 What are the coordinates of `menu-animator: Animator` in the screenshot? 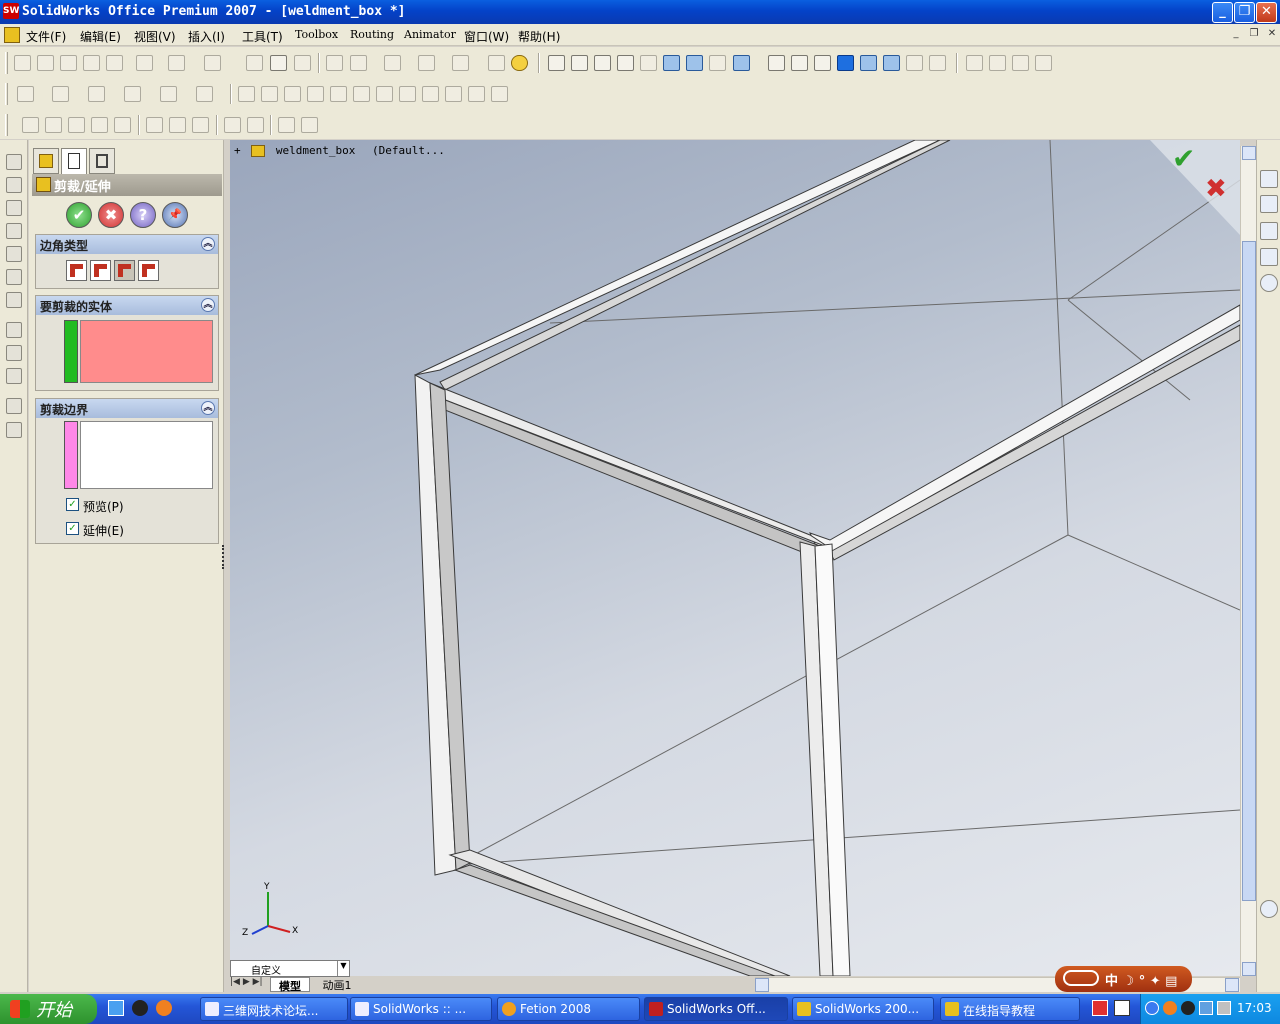 It's located at (430, 34).